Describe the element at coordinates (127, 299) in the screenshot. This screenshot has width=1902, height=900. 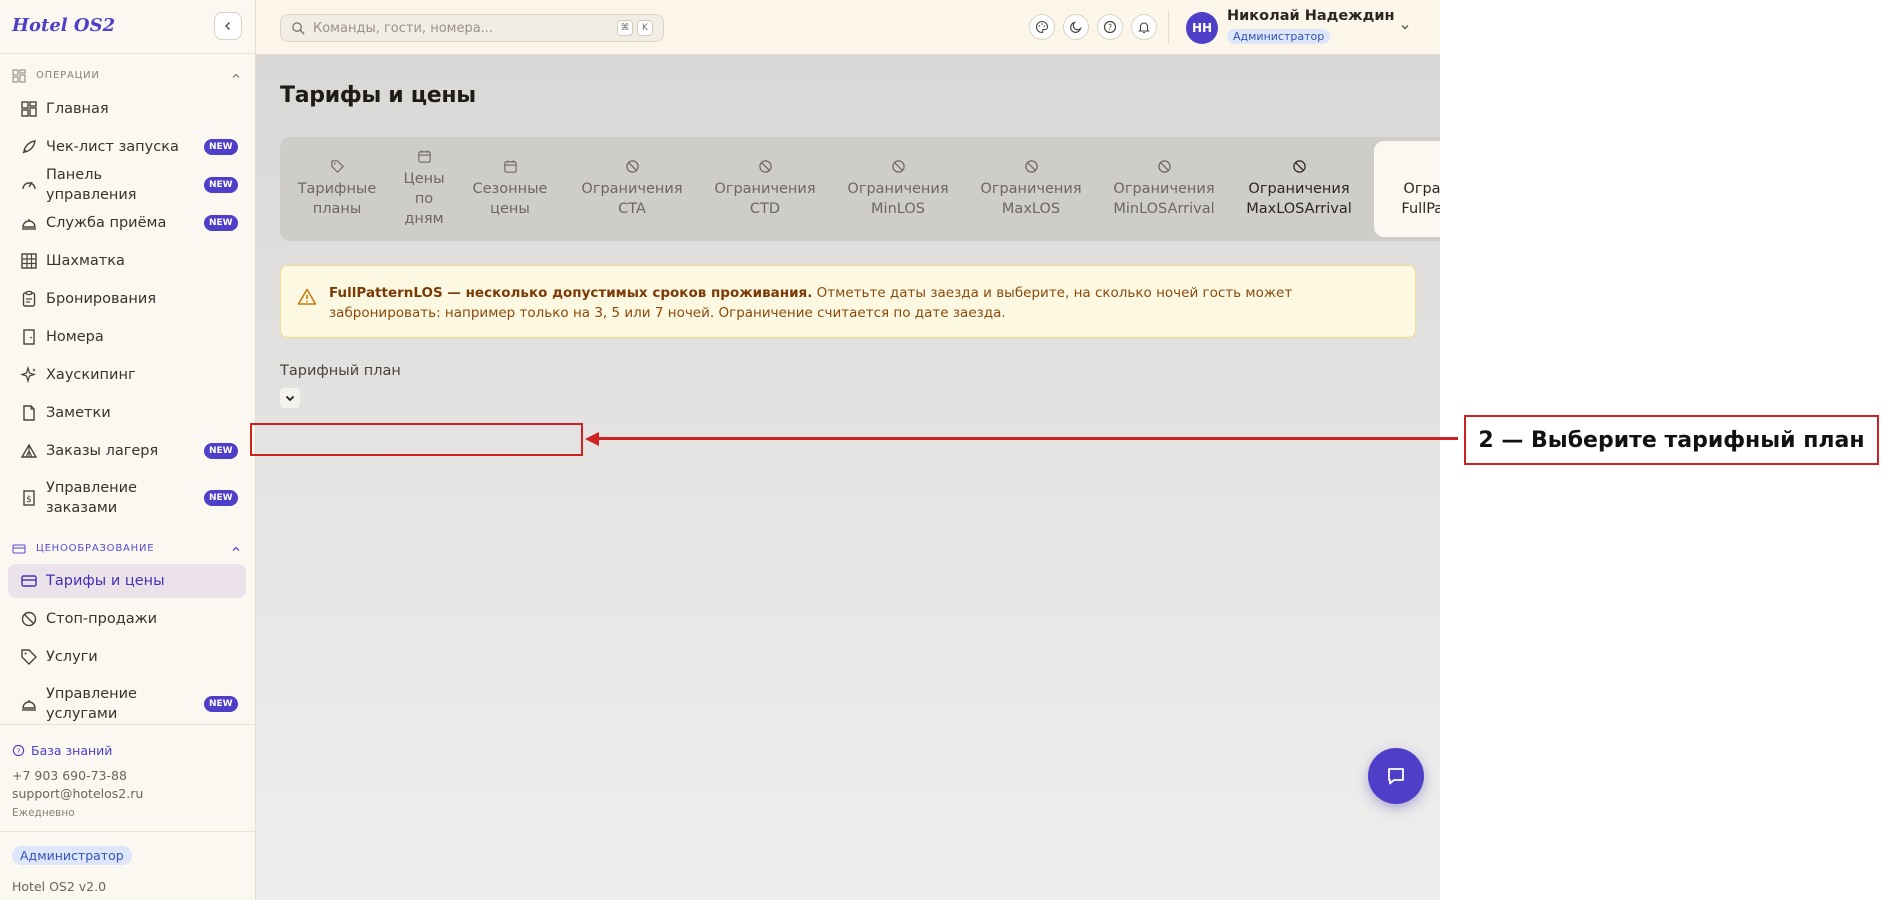
I see `sidebar-item-bookings: Бронирования` at that location.